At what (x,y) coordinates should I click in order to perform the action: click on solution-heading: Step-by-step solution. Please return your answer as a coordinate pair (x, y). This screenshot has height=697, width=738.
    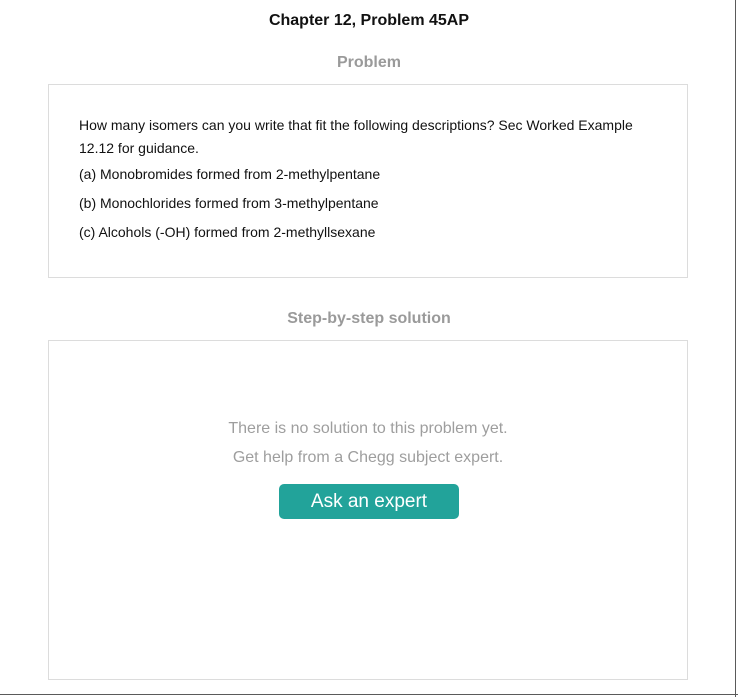
    Looking at the image, I should click on (369, 318).